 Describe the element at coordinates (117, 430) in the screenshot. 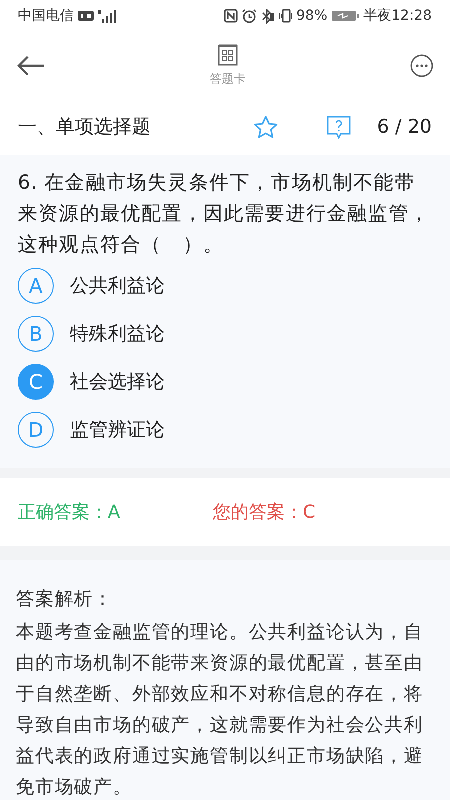

I see `option-text: 监管辨证论` at that location.